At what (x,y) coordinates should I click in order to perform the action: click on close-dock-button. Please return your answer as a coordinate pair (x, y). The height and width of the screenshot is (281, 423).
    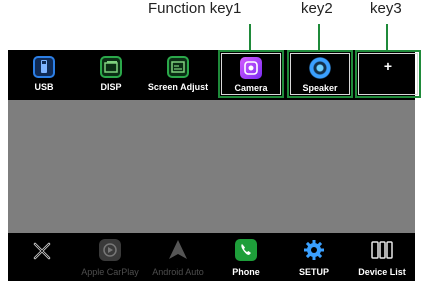
    Looking at the image, I should click on (42, 257).